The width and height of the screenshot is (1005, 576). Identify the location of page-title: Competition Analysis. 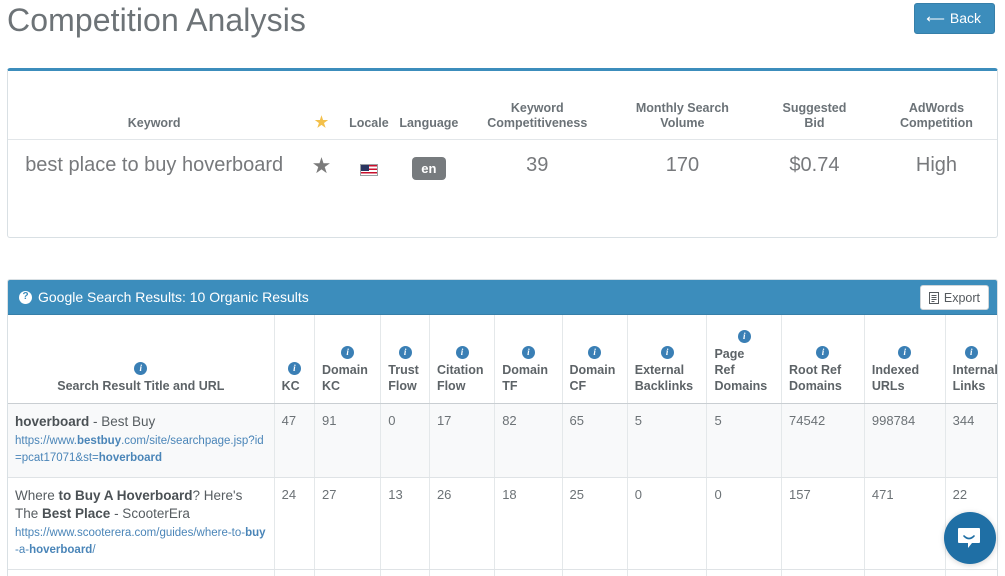
(157, 20).